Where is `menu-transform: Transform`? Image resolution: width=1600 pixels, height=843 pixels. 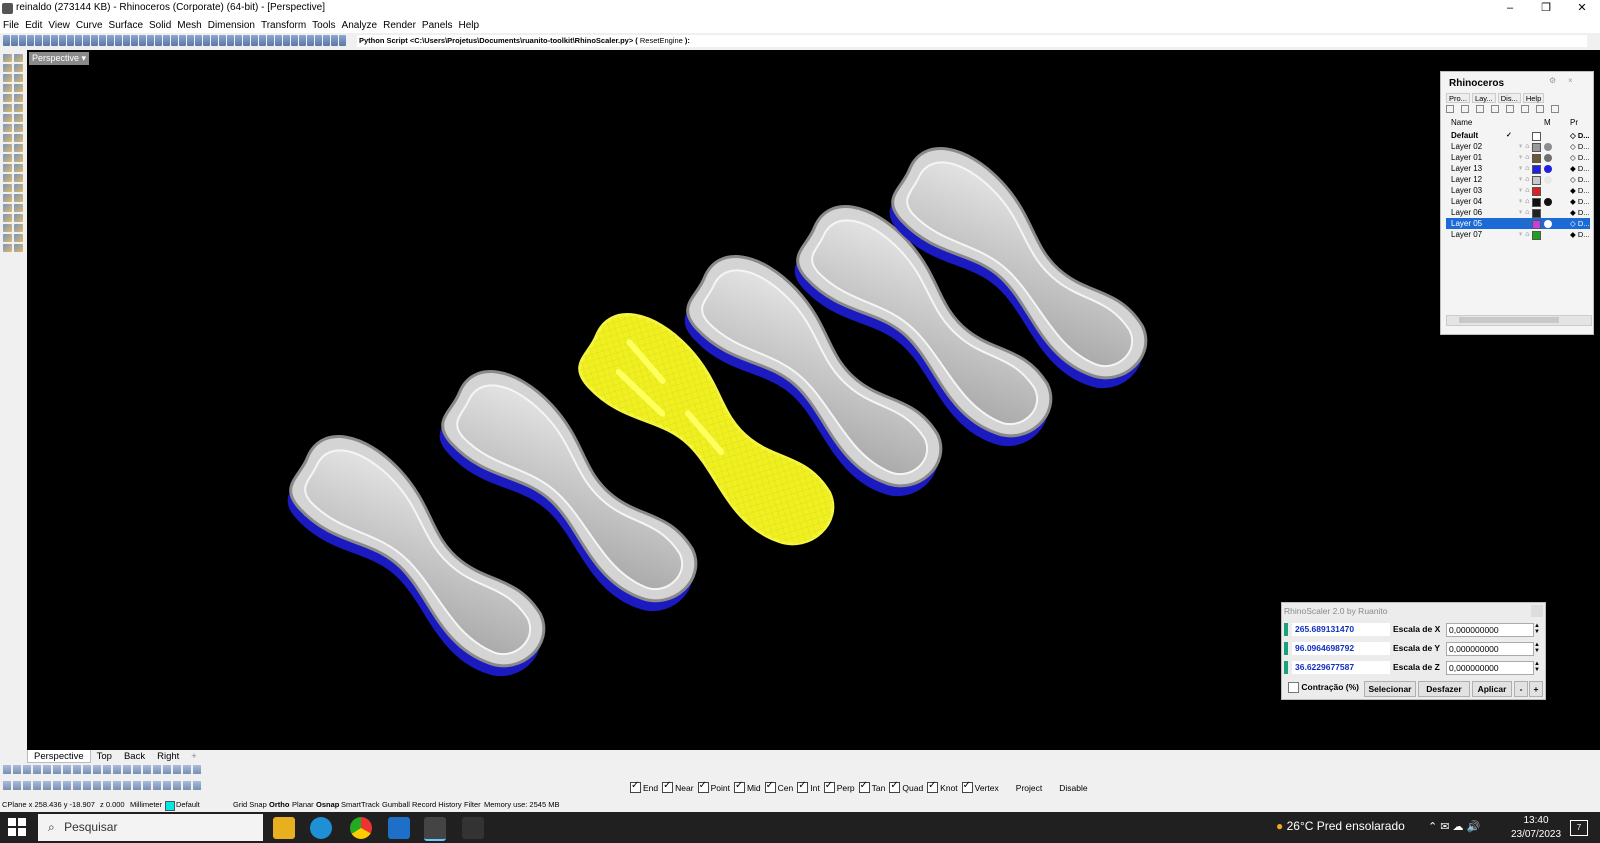
menu-transform: Transform is located at coordinates (283, 25).